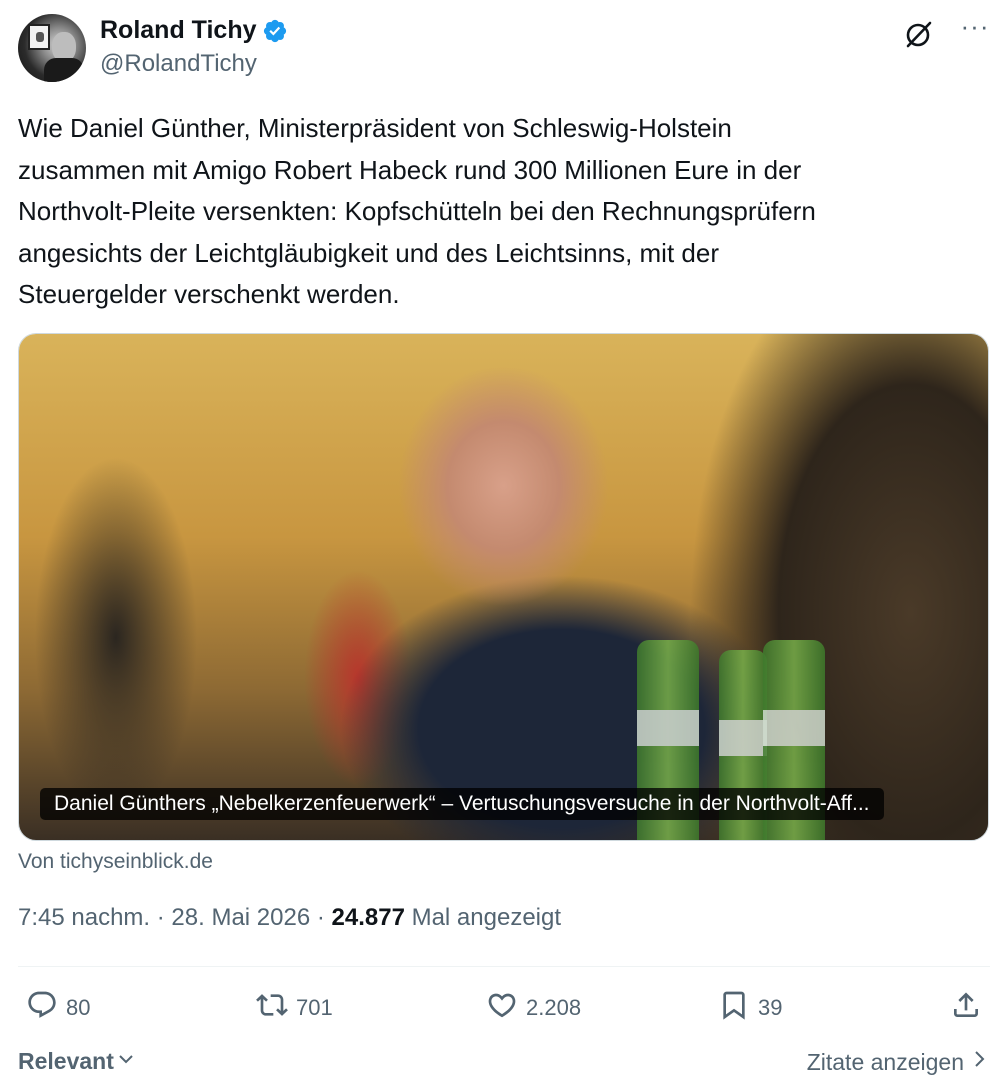 The image size is (1008, 1092). What do you see at coordinates (975, 29) in the screenshot?
I see `more-options-icon: ···` at bounding box center [975, 29].